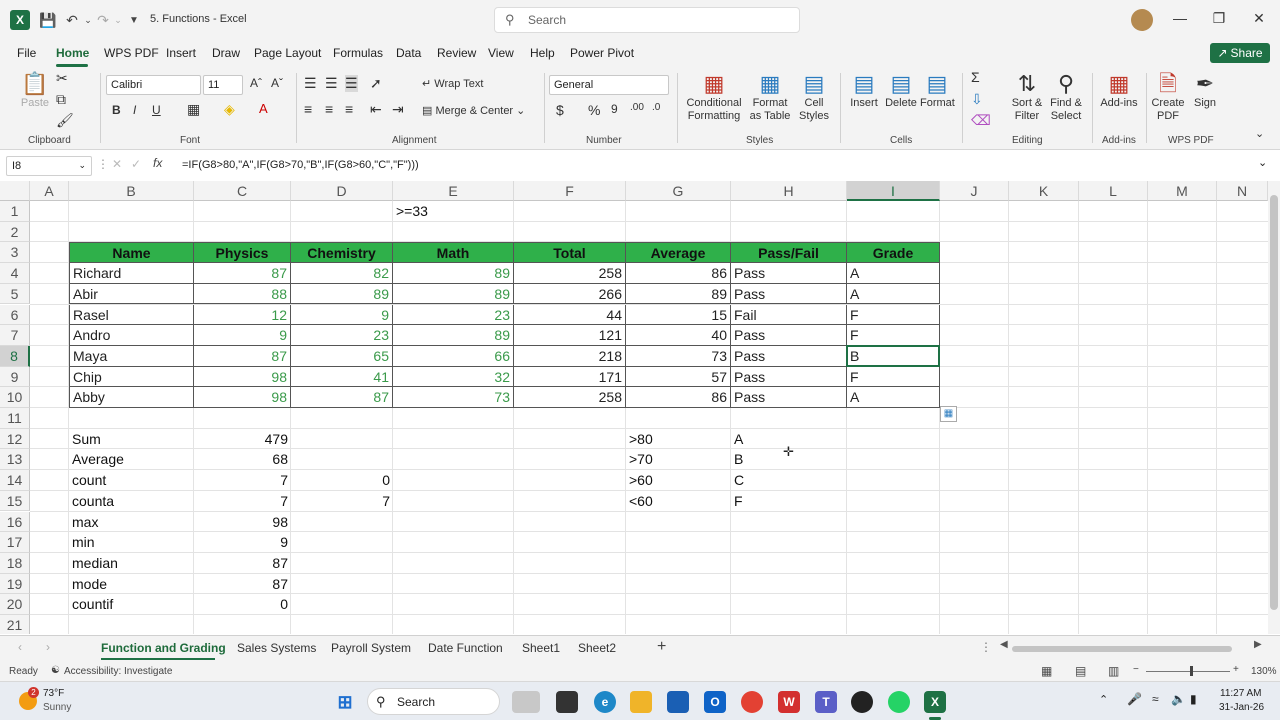  I want to click on stat-value-c: 7, so click(242, 480).